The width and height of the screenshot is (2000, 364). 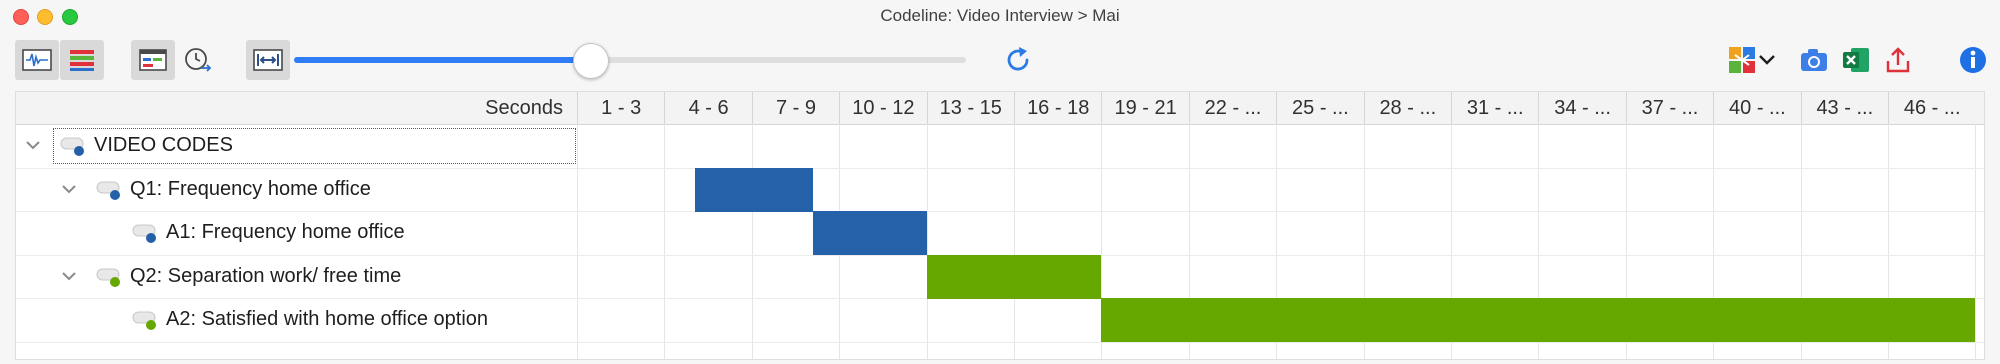 What do you see at coordinates (590, 61) in the screenshot?
I see `zoom-slider-thumb` at bounding box center [590, 61].